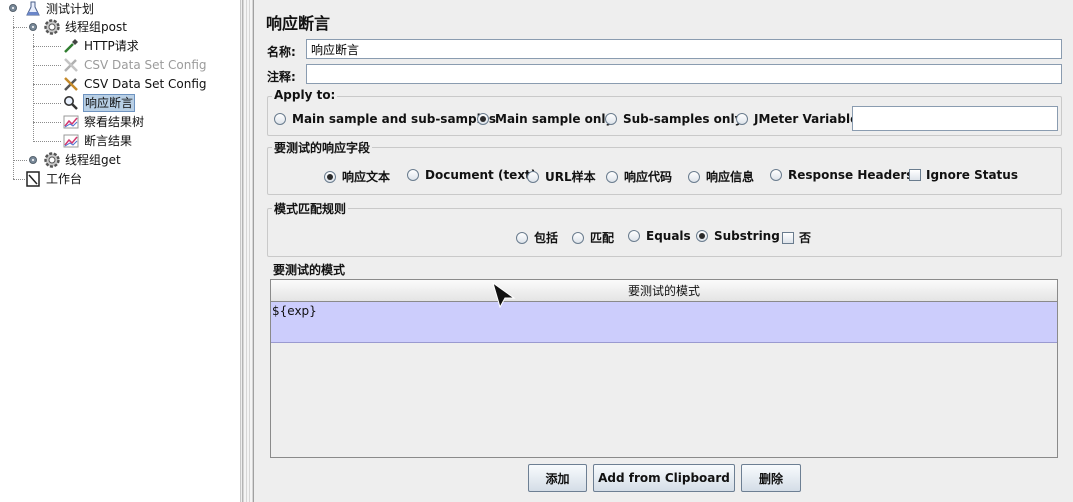  I want to click on radio-substring: Substring, so click(738, 236).